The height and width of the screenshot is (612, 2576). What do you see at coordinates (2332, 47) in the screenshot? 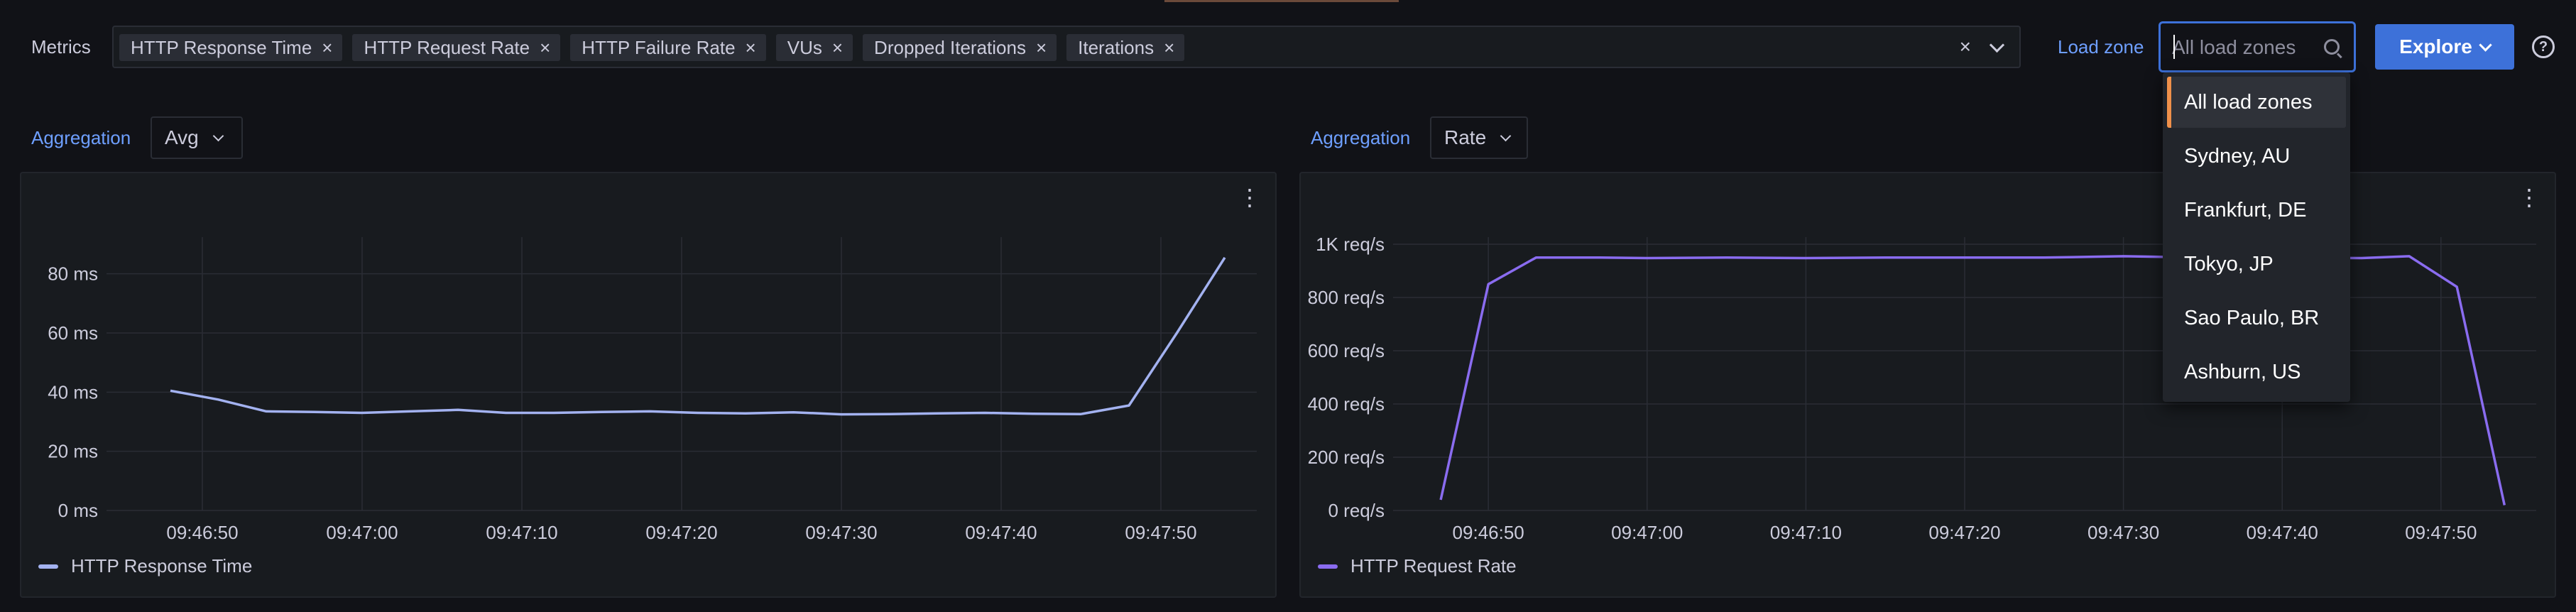
I see `search-icon` at bounding box center [2332, 47].